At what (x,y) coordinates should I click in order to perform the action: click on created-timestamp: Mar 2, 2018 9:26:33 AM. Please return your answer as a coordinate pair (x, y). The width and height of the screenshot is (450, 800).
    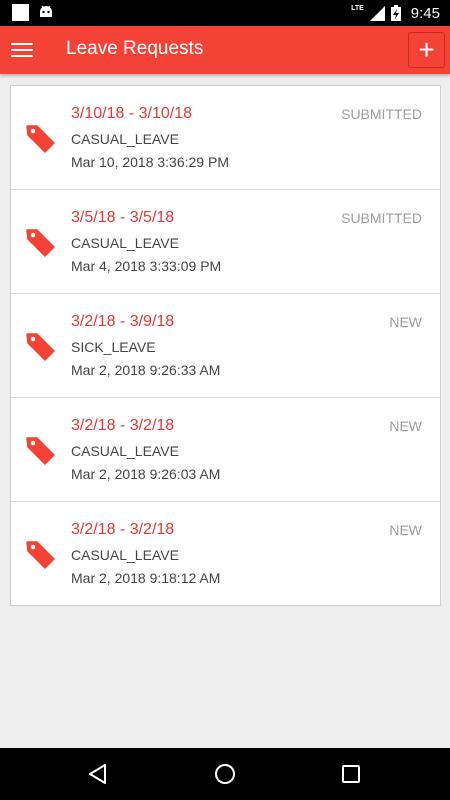
    Looking at the image, I should click on (146, 370).